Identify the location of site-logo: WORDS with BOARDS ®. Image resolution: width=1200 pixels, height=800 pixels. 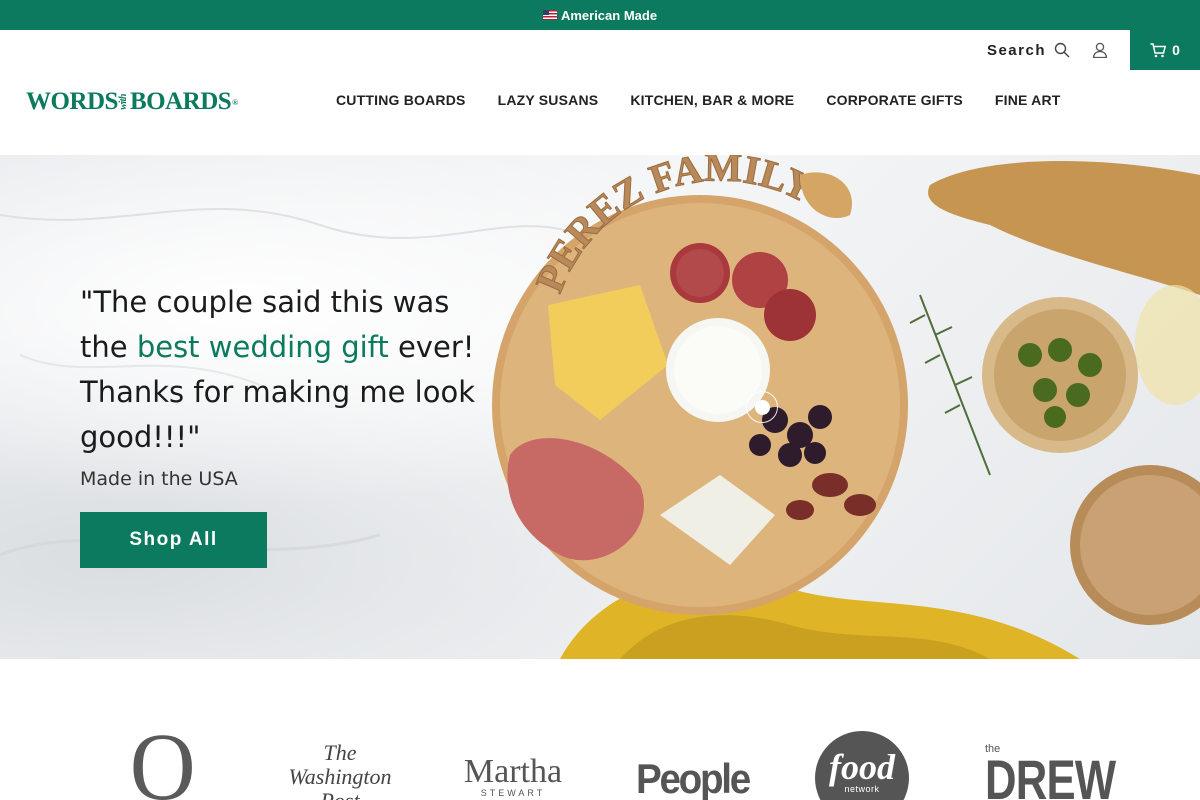
(132, 102).